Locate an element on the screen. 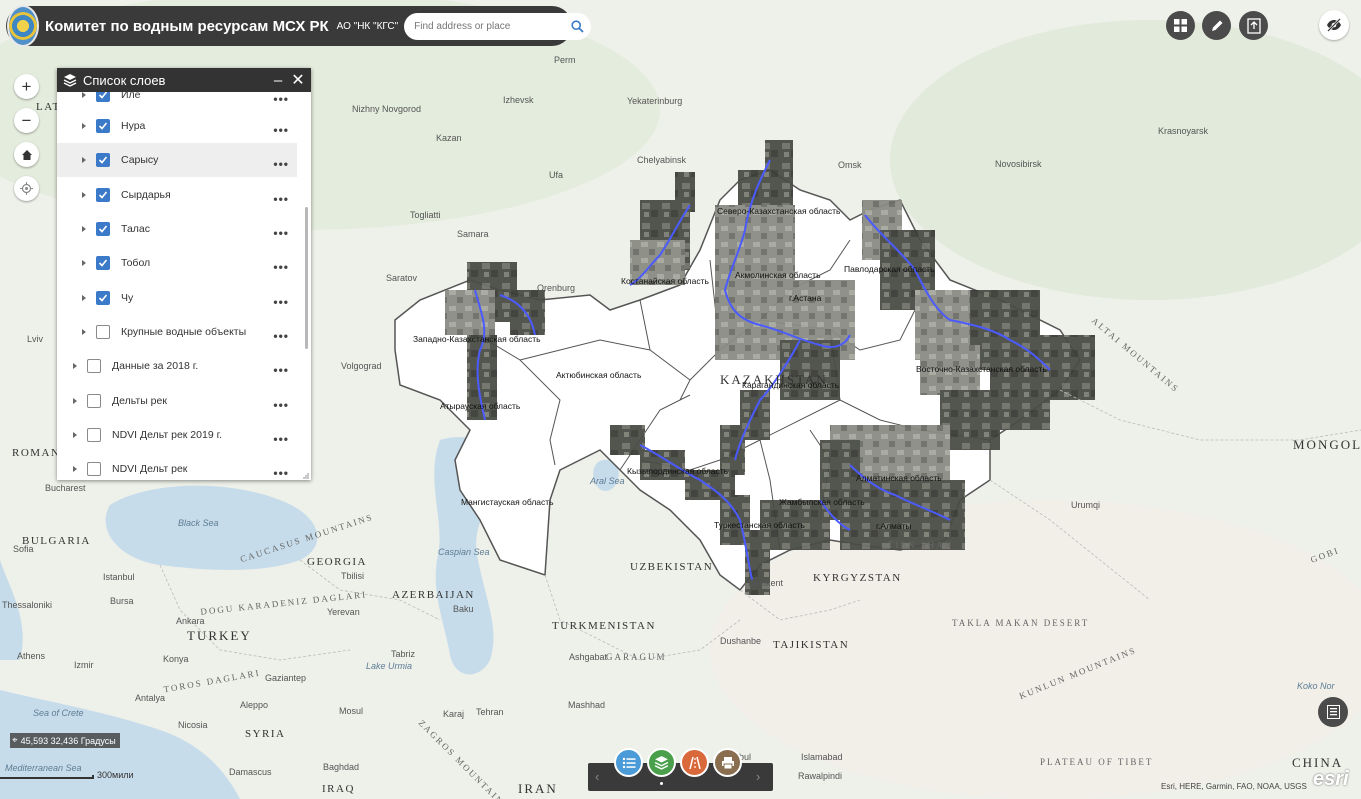  legend-icon is located at coordinates (1333, 712).